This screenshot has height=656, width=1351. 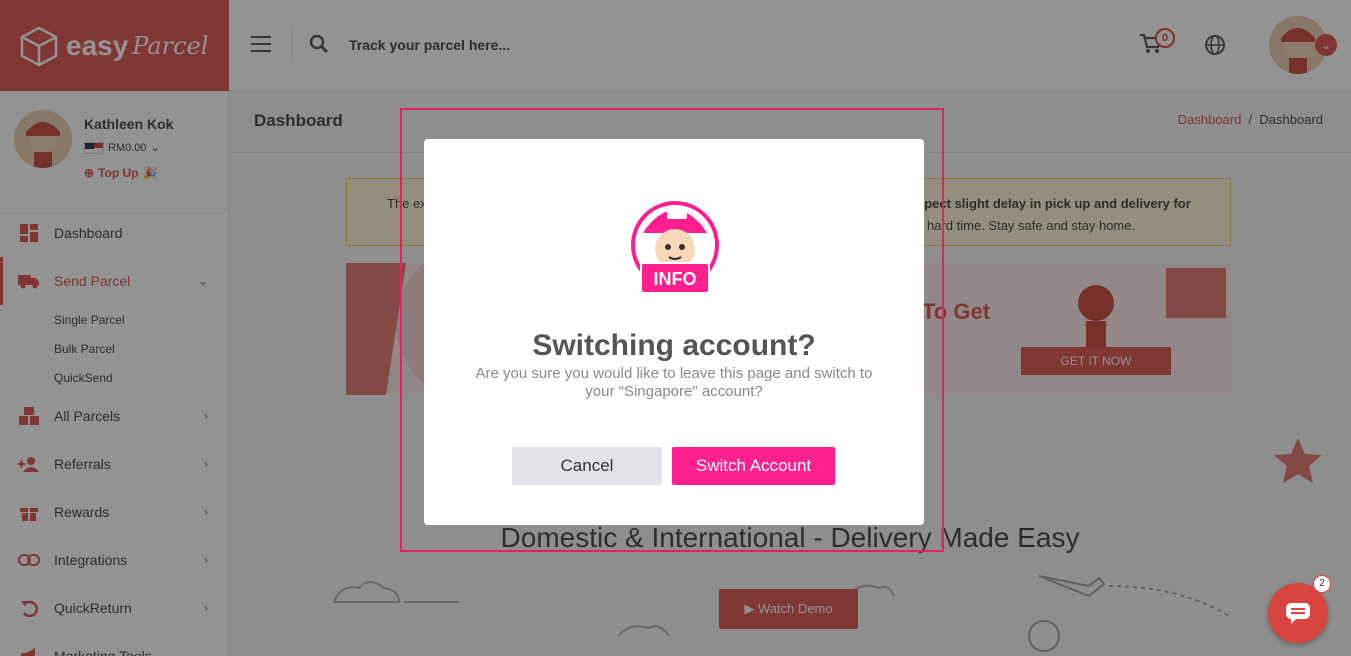 What do you see at coordinates (753, 466) in the screenshot?
I see `switch-account-button: Switch Account` at bounding box center [753, 466].